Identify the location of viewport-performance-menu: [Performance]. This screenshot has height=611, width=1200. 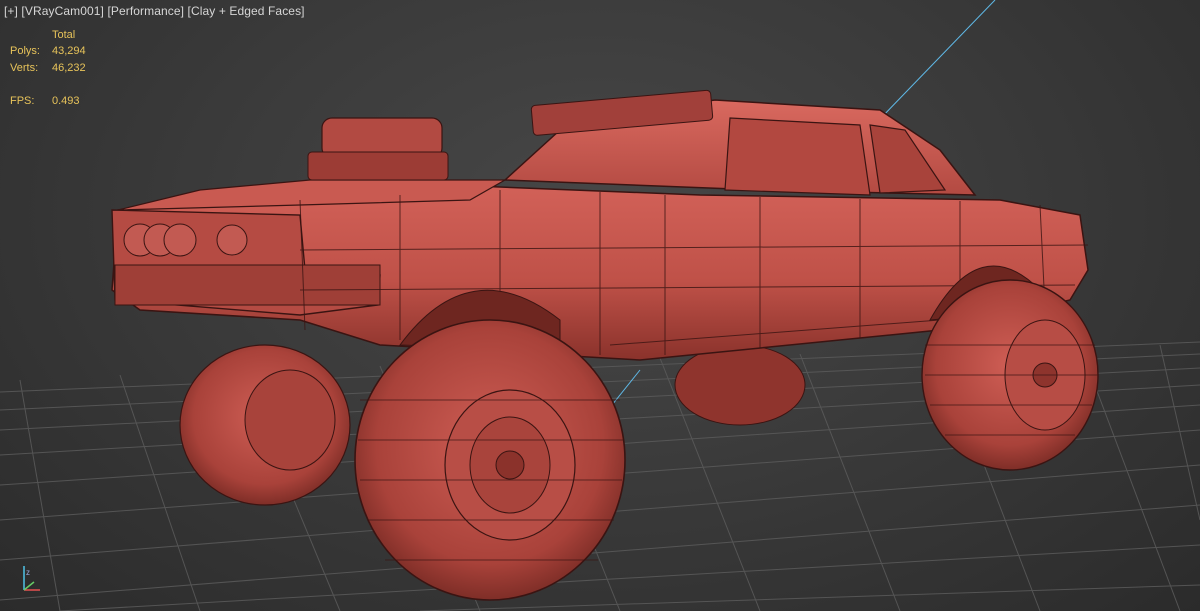
(145, 11).